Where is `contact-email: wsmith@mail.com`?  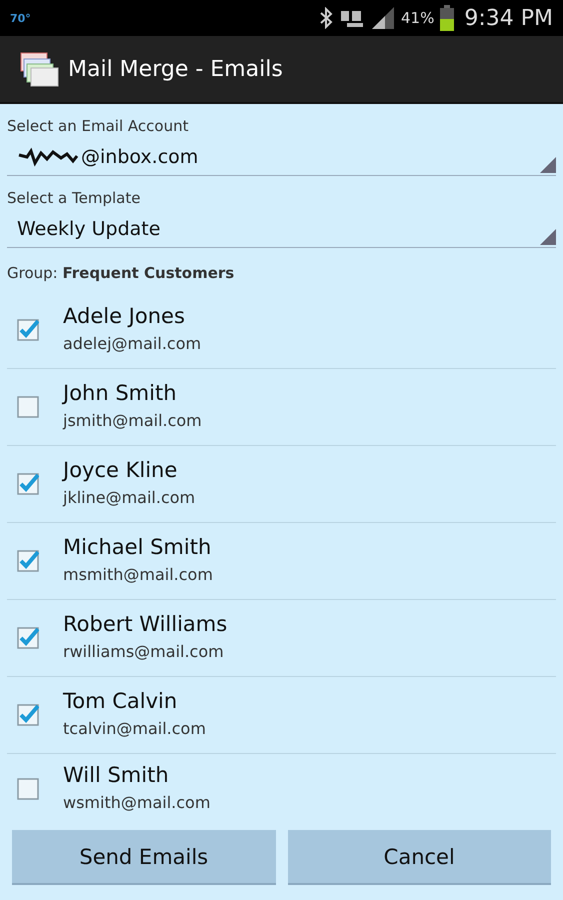
contact-email: wsmith@mail.com is located at coordinates (136, 802).